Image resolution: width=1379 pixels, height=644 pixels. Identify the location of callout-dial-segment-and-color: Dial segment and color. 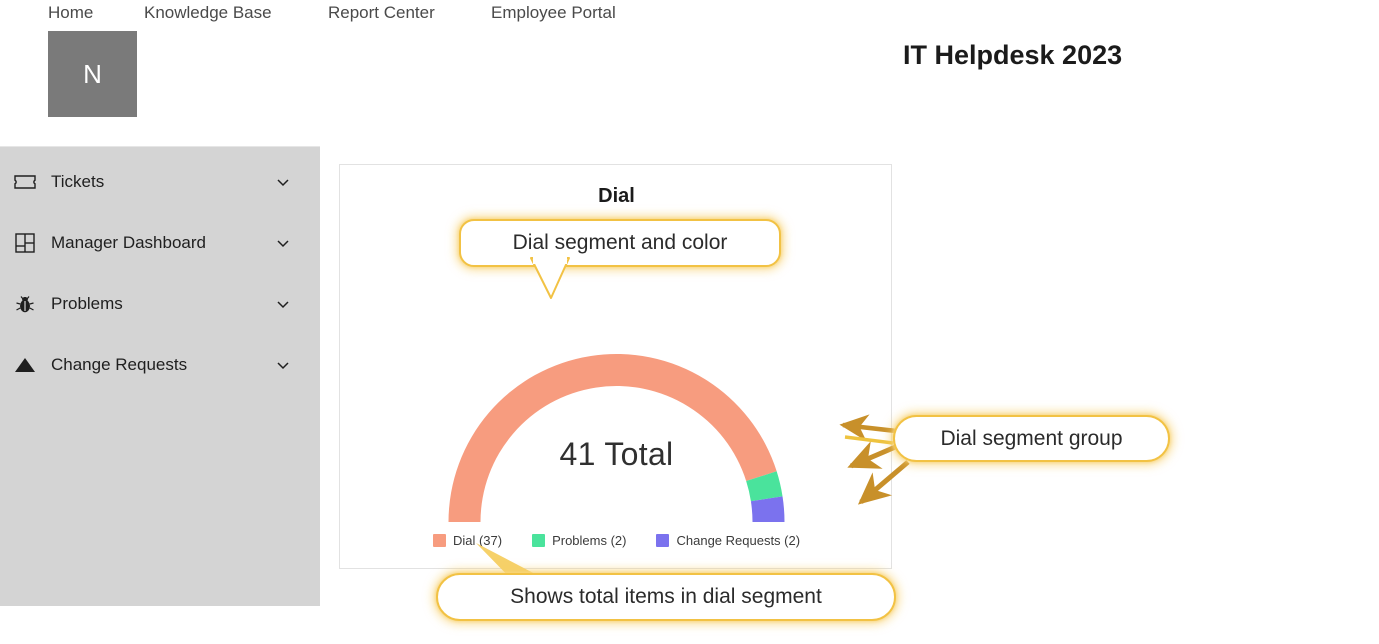
(620, 243).